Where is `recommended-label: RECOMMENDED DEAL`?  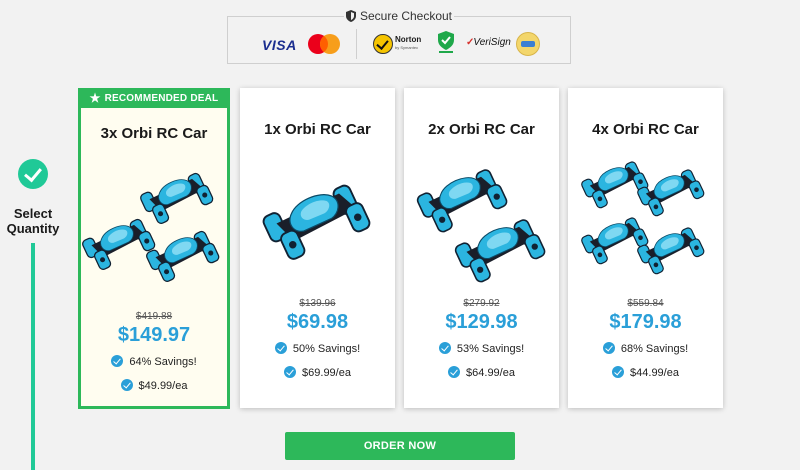 recommended-label: RECOMMENDED DEAL is located at coordinates (161, 98).